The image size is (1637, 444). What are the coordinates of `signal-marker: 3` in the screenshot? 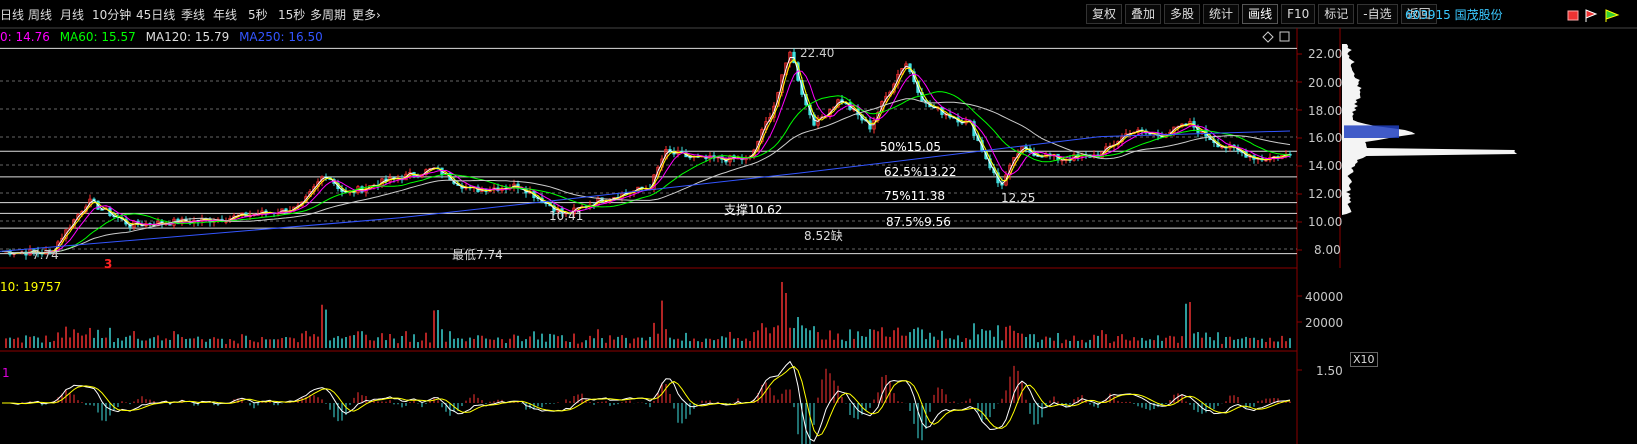 It's located at (108, 264).